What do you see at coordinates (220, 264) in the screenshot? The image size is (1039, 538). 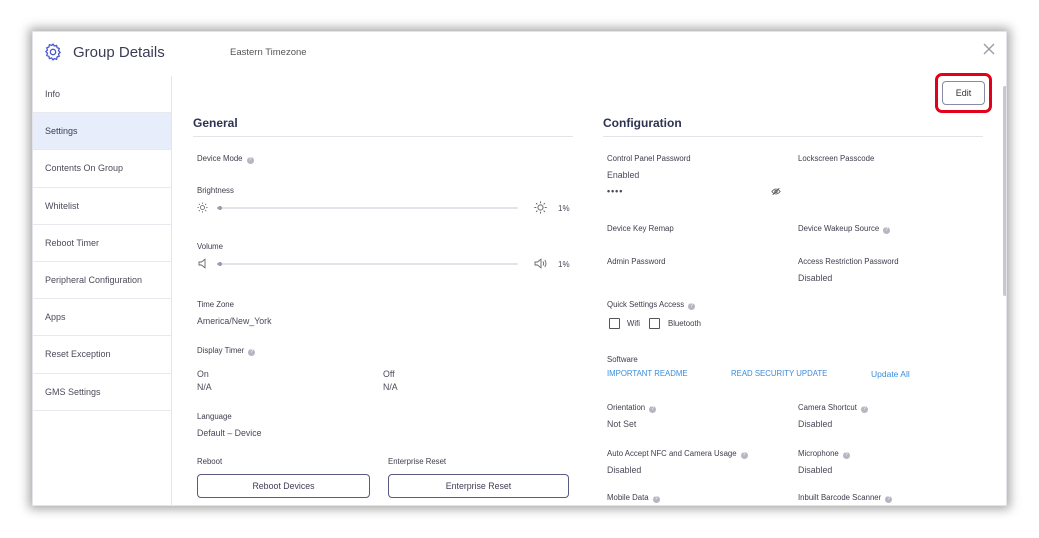 I see `volume-slider-thumb` at bounding box center [220, 264].